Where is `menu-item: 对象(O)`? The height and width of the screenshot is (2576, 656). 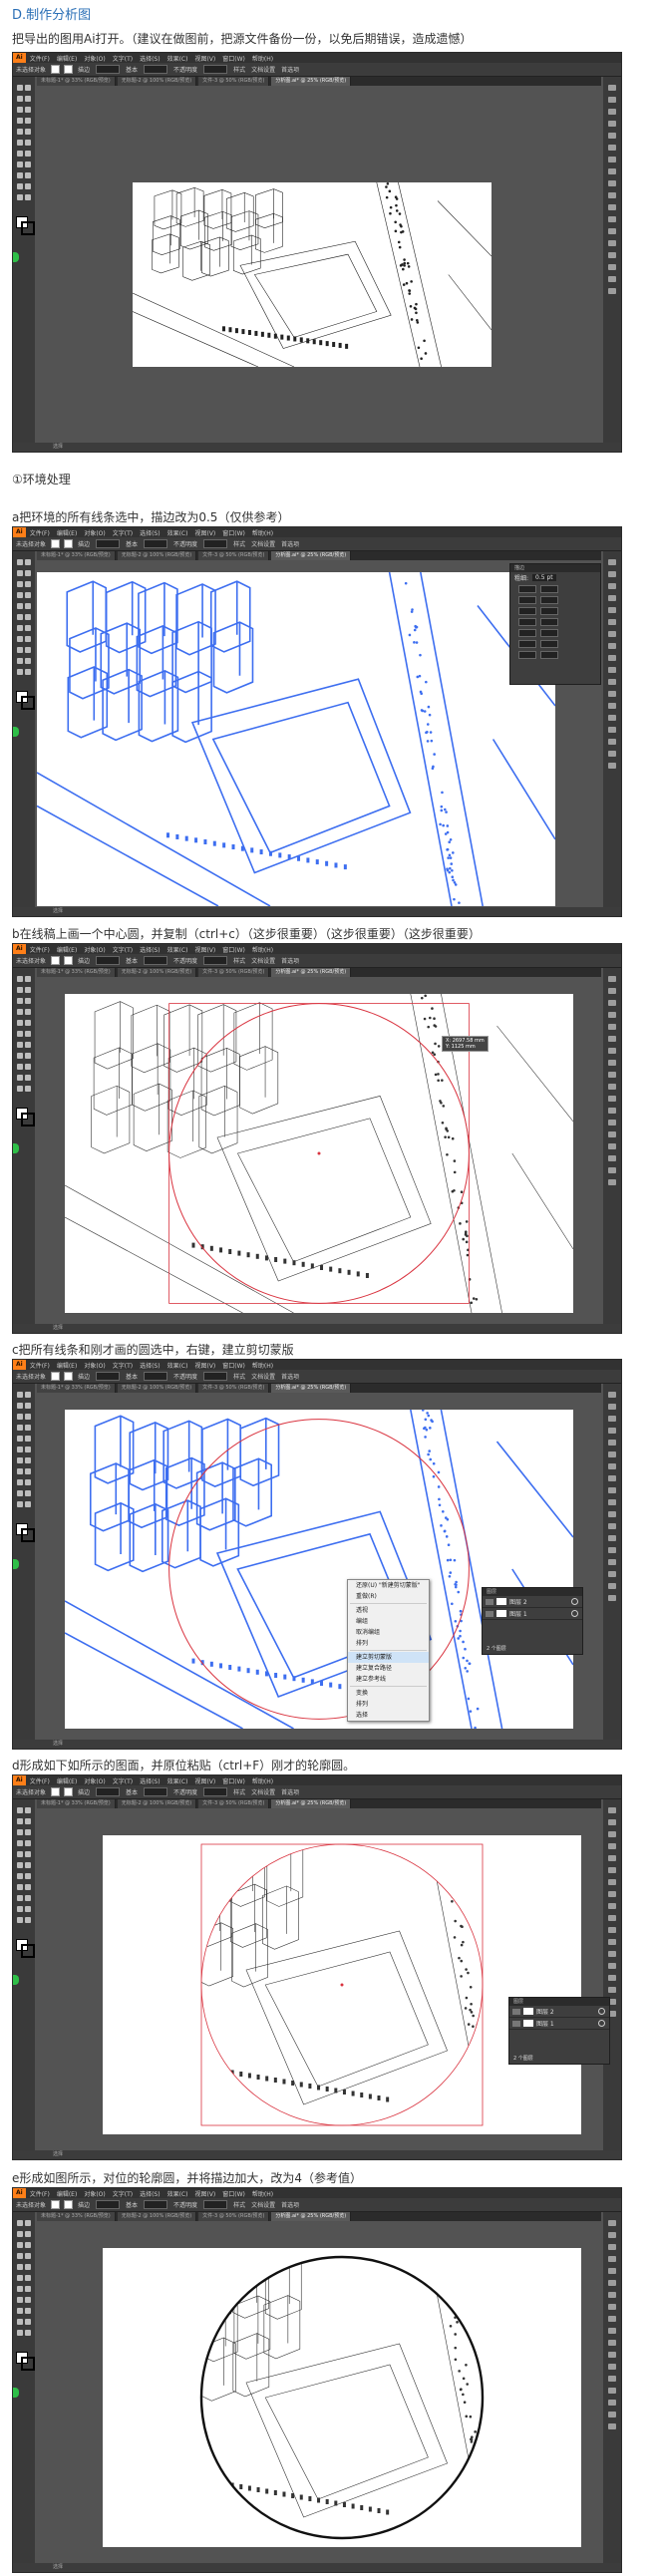
menu-item: 对象(O) is located at coordinates (94, 2193).